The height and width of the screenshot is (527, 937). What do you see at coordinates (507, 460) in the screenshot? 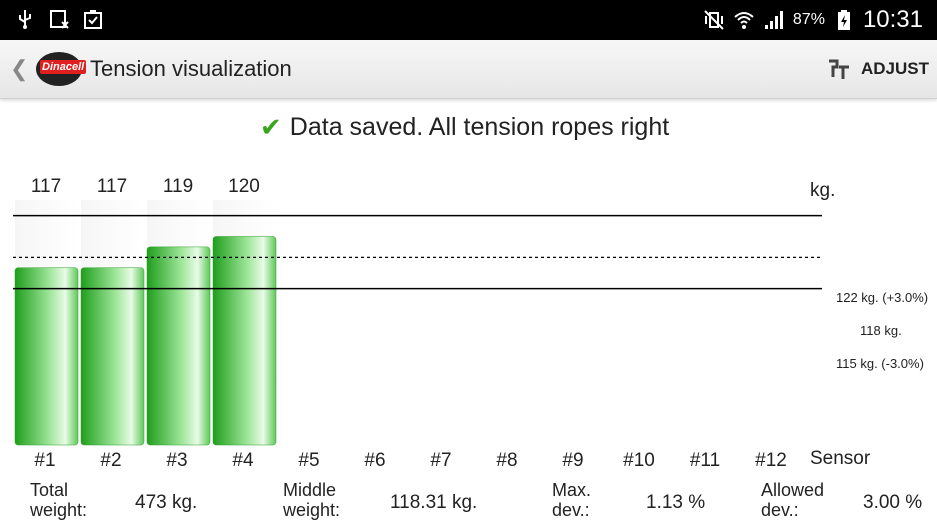
I see `sensor-label-8: #8` at bounding box center [507, 460].